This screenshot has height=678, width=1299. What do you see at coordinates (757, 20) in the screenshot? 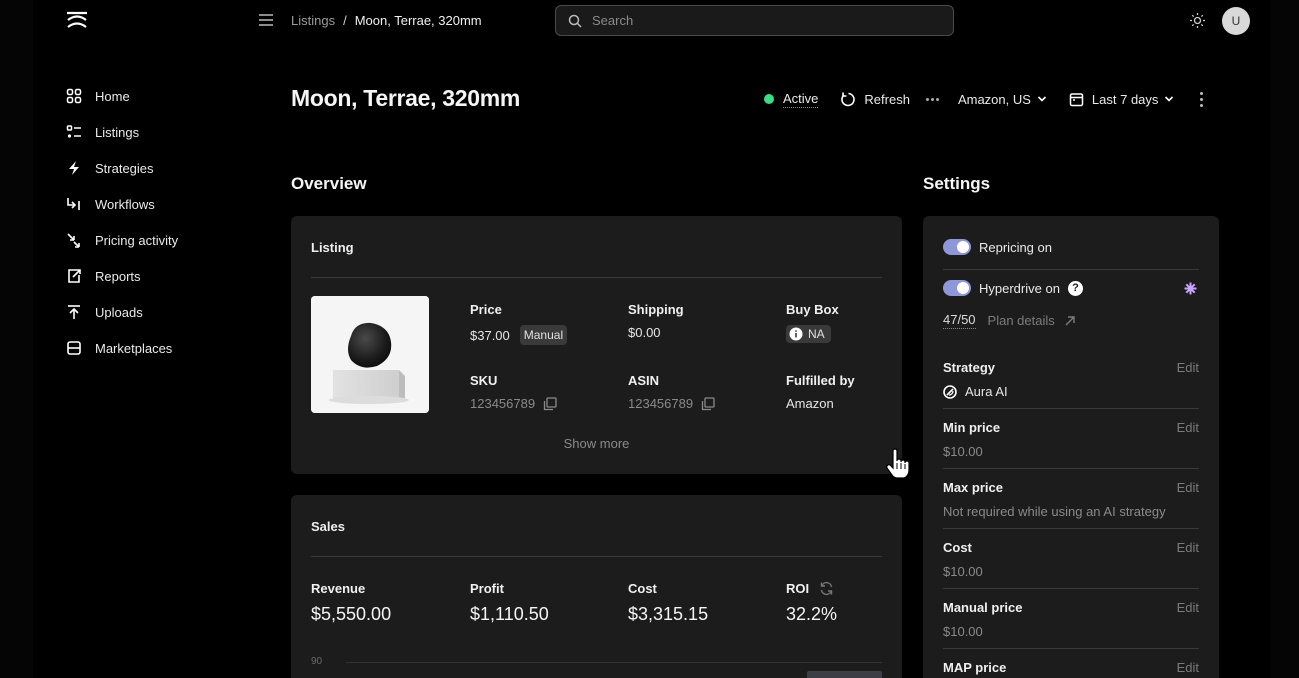
I see `search-input` at bounding box center [757, 20].